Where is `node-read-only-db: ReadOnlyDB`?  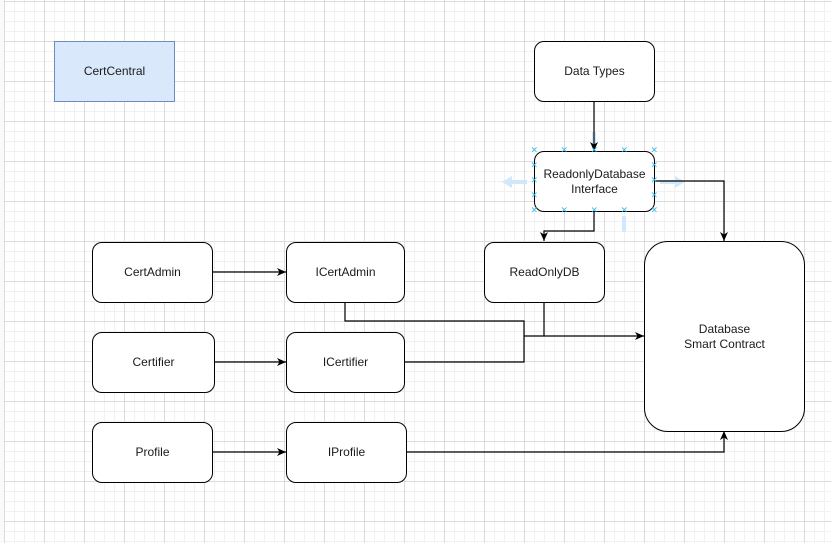
node-read-only-db: ReadOnlyDB is located at coordinates (544, 272).